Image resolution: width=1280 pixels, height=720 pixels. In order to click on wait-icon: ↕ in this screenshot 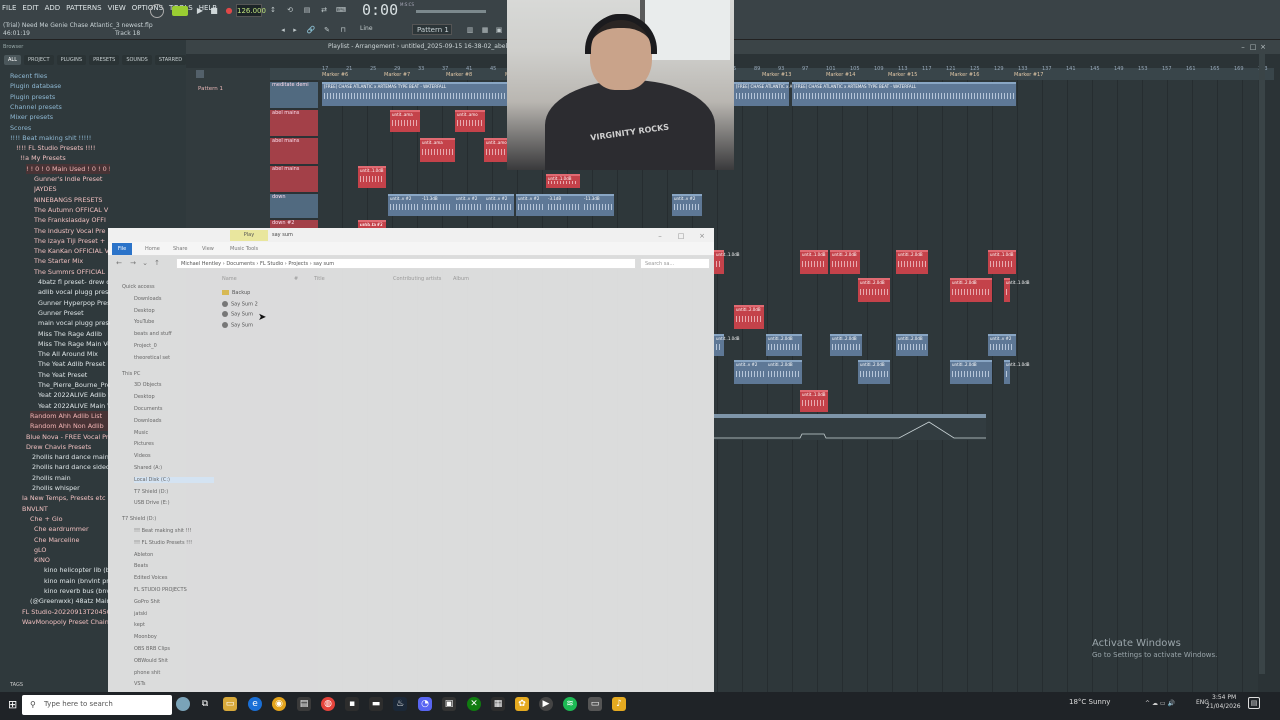, I will do `click(273, 10)`.